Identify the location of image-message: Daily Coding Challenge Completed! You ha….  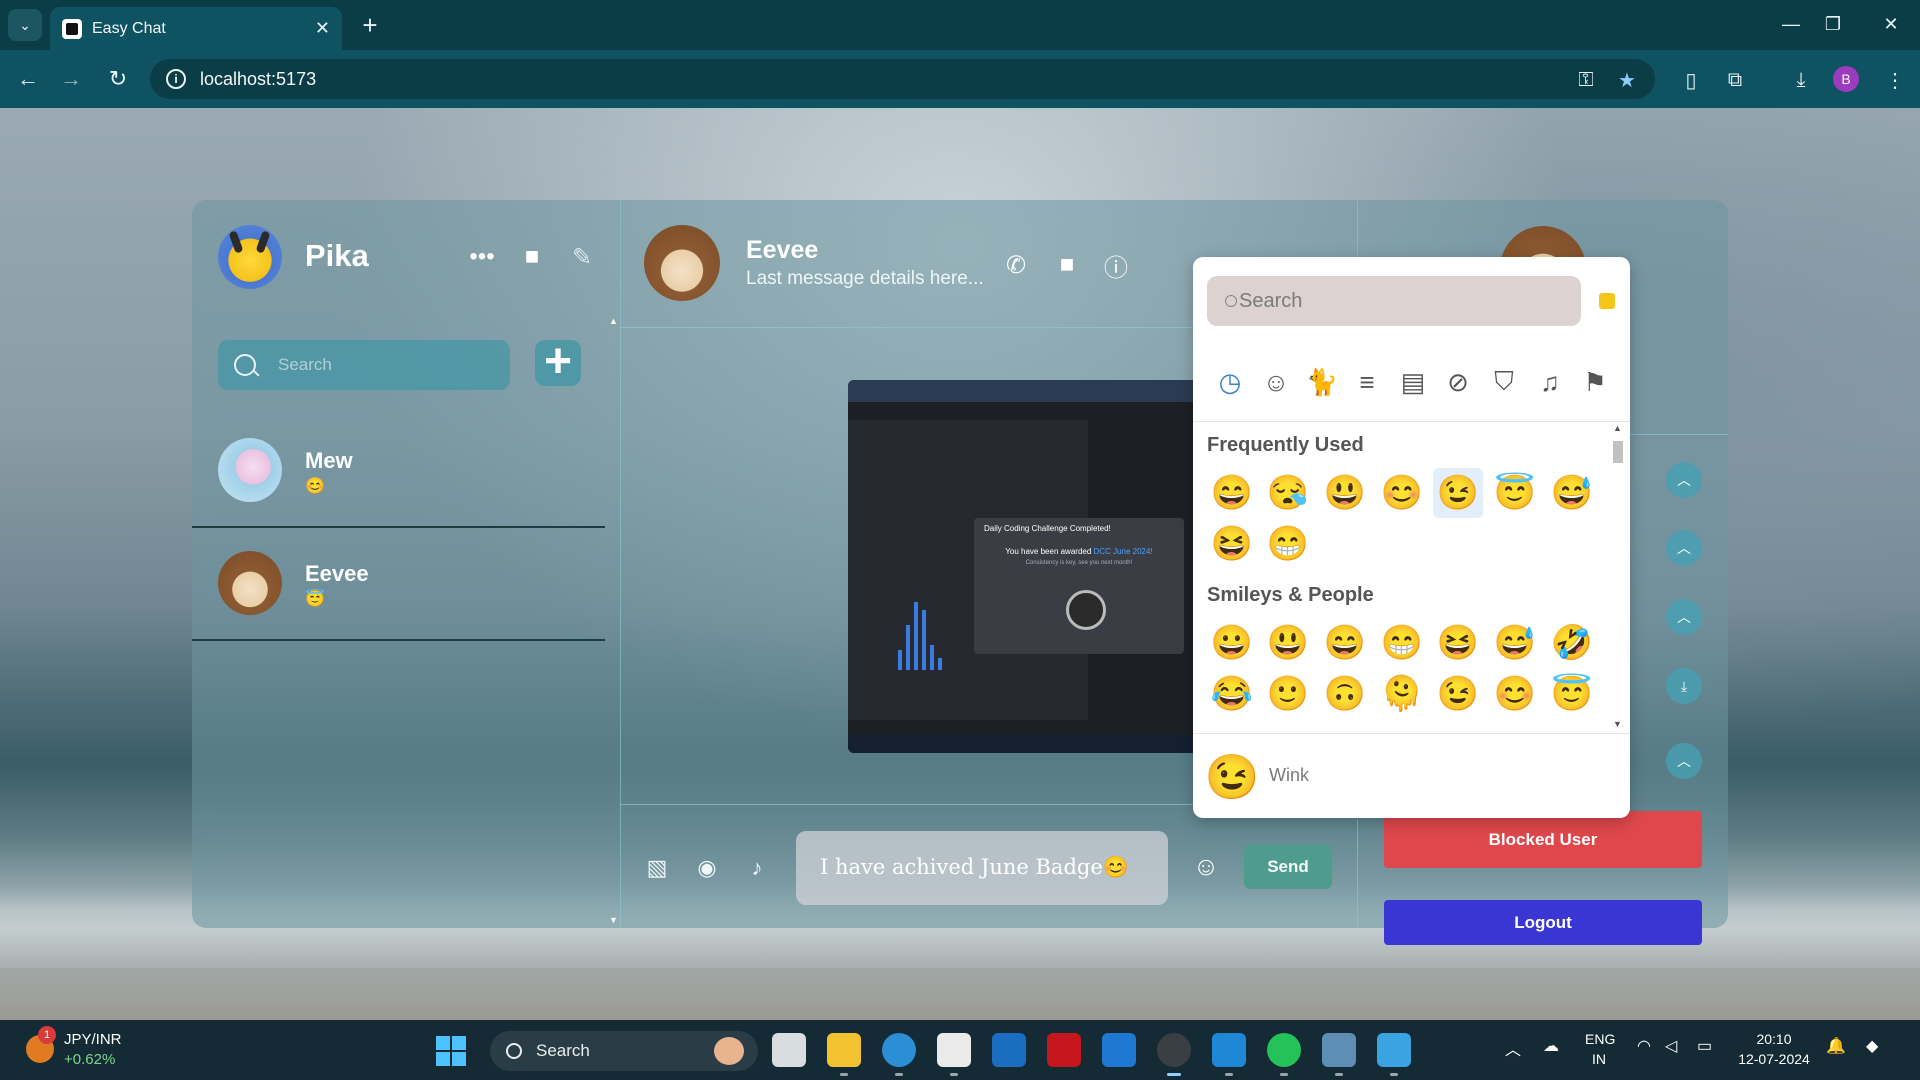
(1023, 566).